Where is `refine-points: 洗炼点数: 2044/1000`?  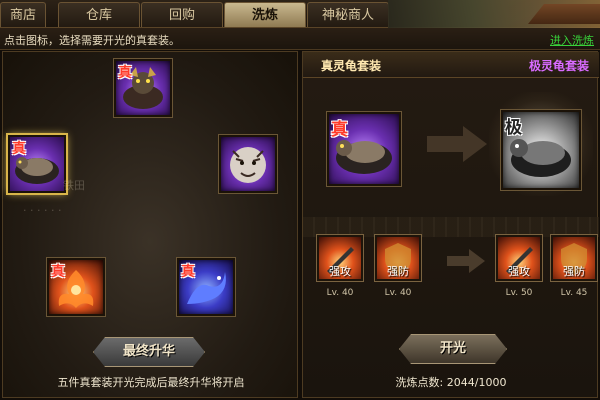 refine-points: 洗炼点数: 2044/1000 is located at coordinates (451, 382).